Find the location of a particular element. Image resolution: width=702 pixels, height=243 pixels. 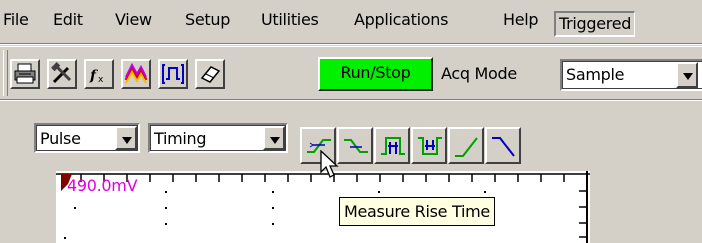

menu-view: View is located at coordinates (133, 20).